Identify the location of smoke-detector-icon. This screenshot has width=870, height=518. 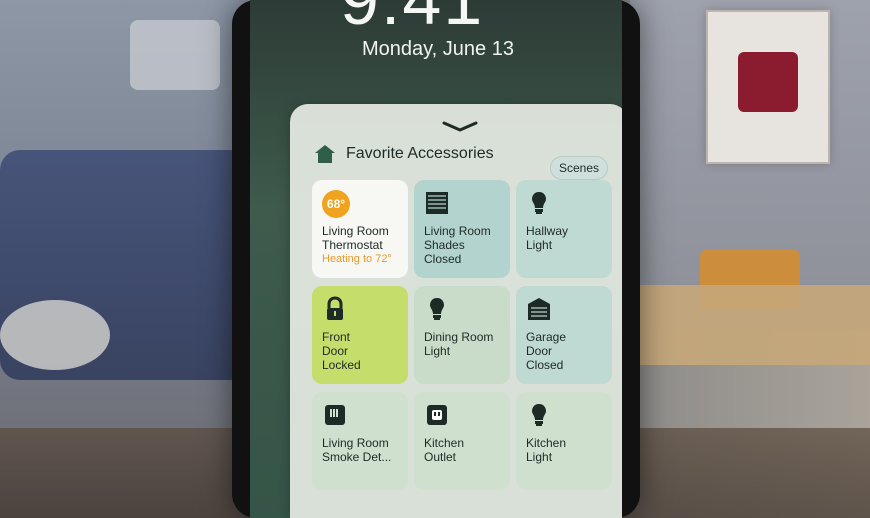
(335, 415).